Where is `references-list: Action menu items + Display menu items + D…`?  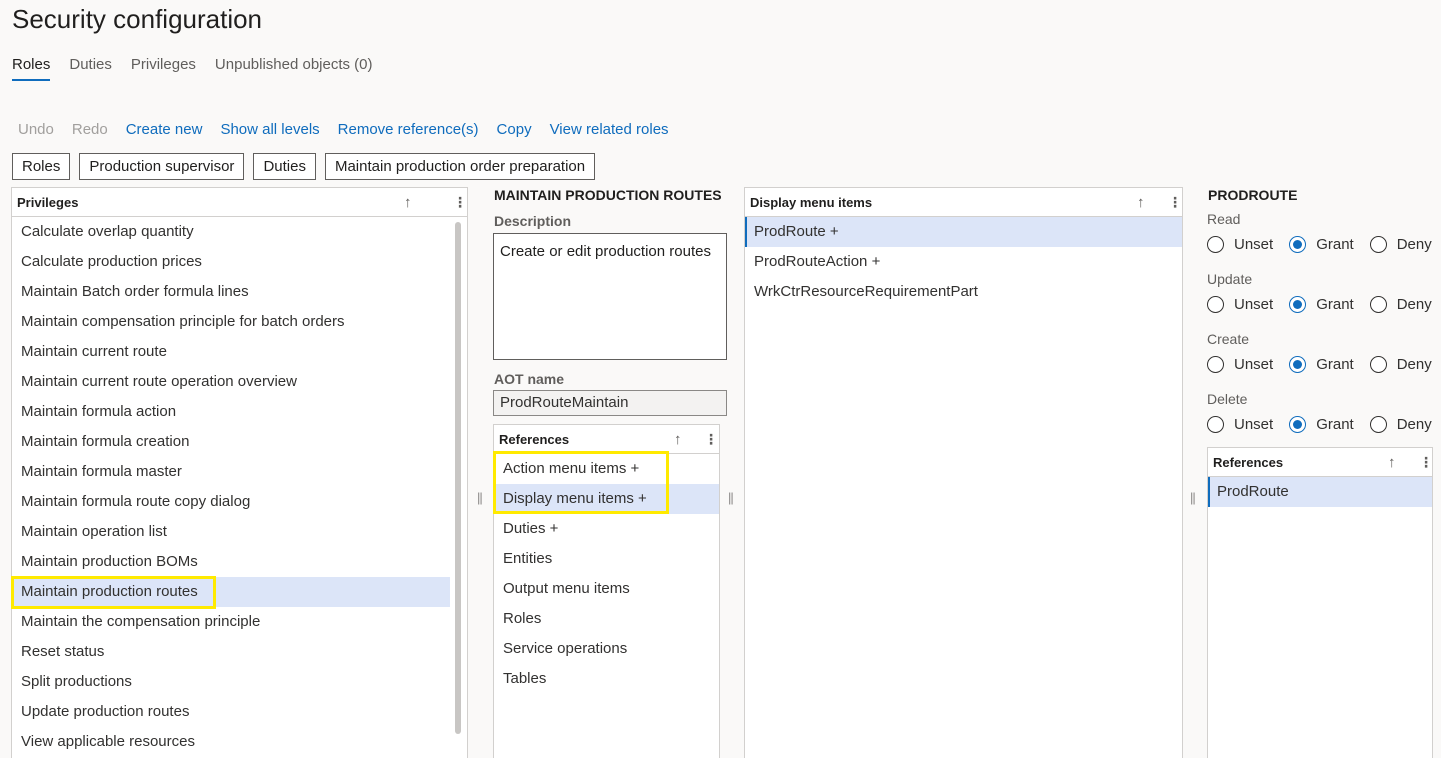
references-list: Action menu items + Display menu items + D… is located at coordinates (606, 574).